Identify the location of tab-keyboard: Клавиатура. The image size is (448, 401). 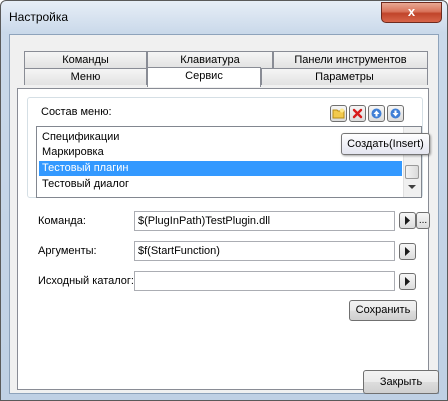
(210, 59).